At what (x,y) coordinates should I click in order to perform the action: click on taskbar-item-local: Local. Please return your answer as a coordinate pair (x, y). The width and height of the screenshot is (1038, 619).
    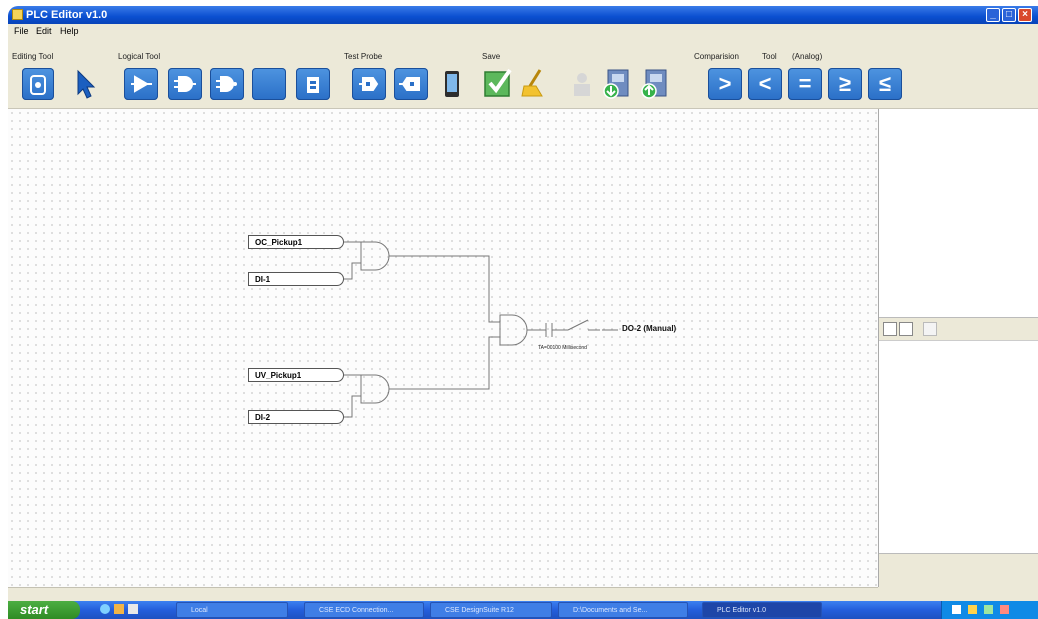
    Looking at the image, I should click on (232, 610).